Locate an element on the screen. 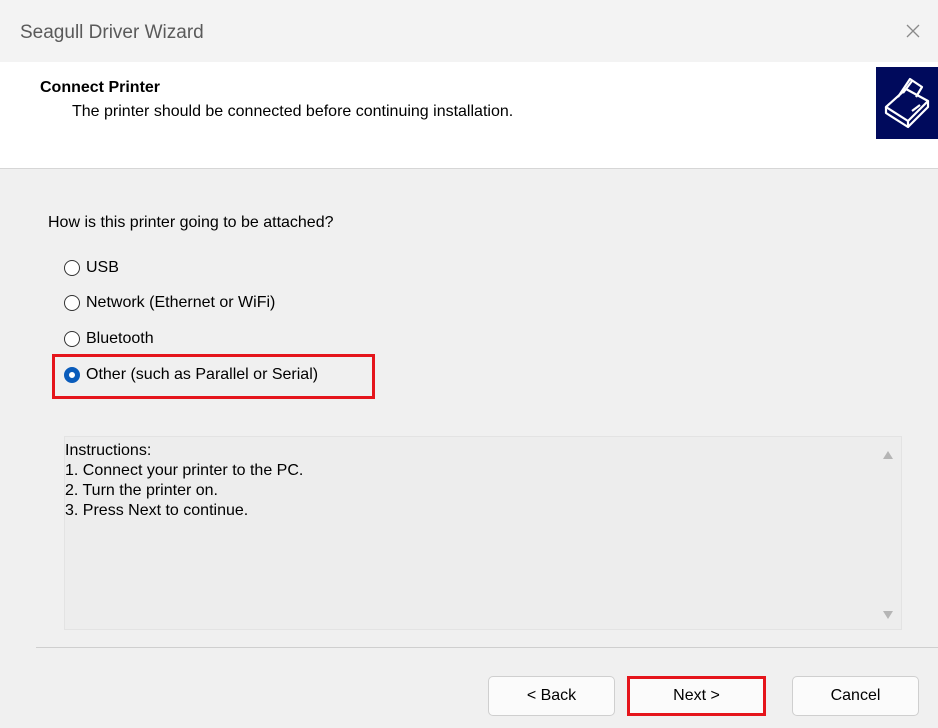  radio-usb-label: USB is located at coordinates (102, 267).